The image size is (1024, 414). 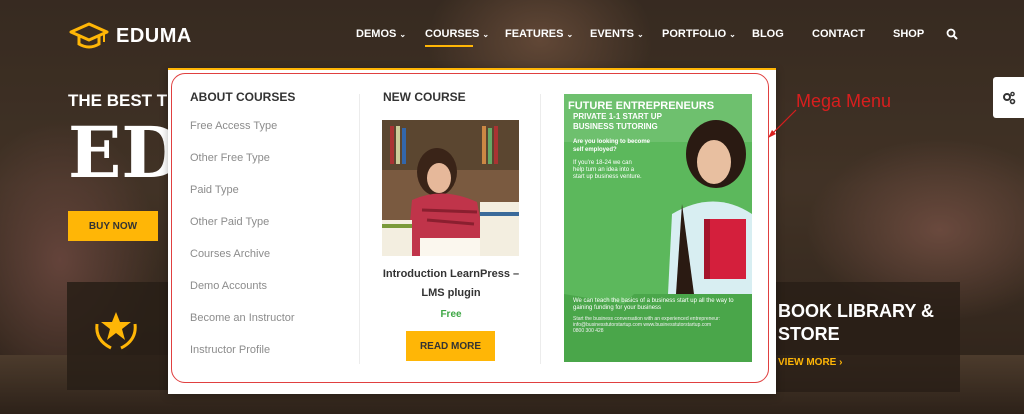 What do you see at coordinates (869, 362) in the screenshot?
I see `view-more-link: VIEW MORE ›` at bounding box center [869, 362].